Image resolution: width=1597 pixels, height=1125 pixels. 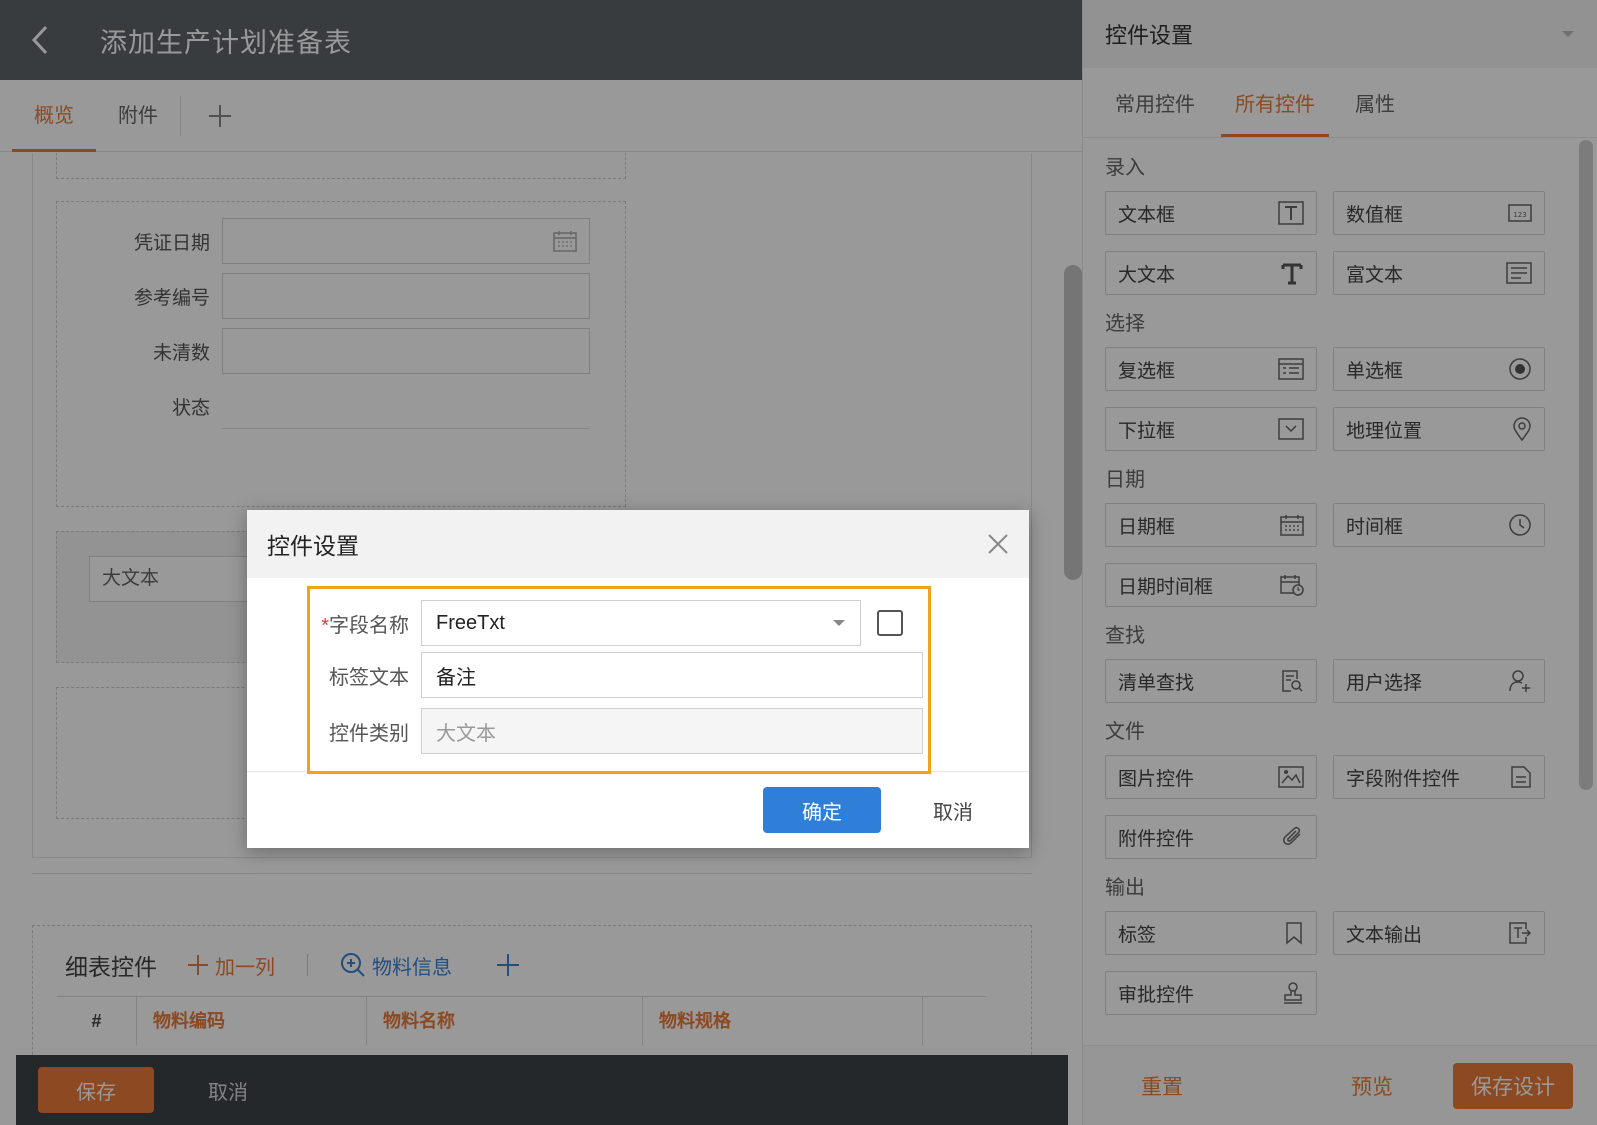 What do you see at coordinates (672, 675) in the screenshot?
I see `label-text-input: 备注` at bounding box center [672, 675].